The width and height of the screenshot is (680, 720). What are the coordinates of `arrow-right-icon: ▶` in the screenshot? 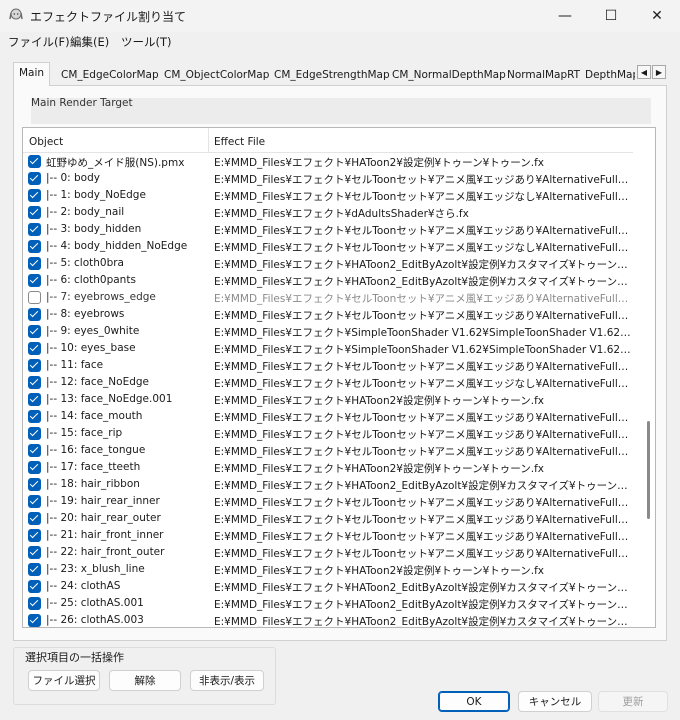 It's located at (659, 72).